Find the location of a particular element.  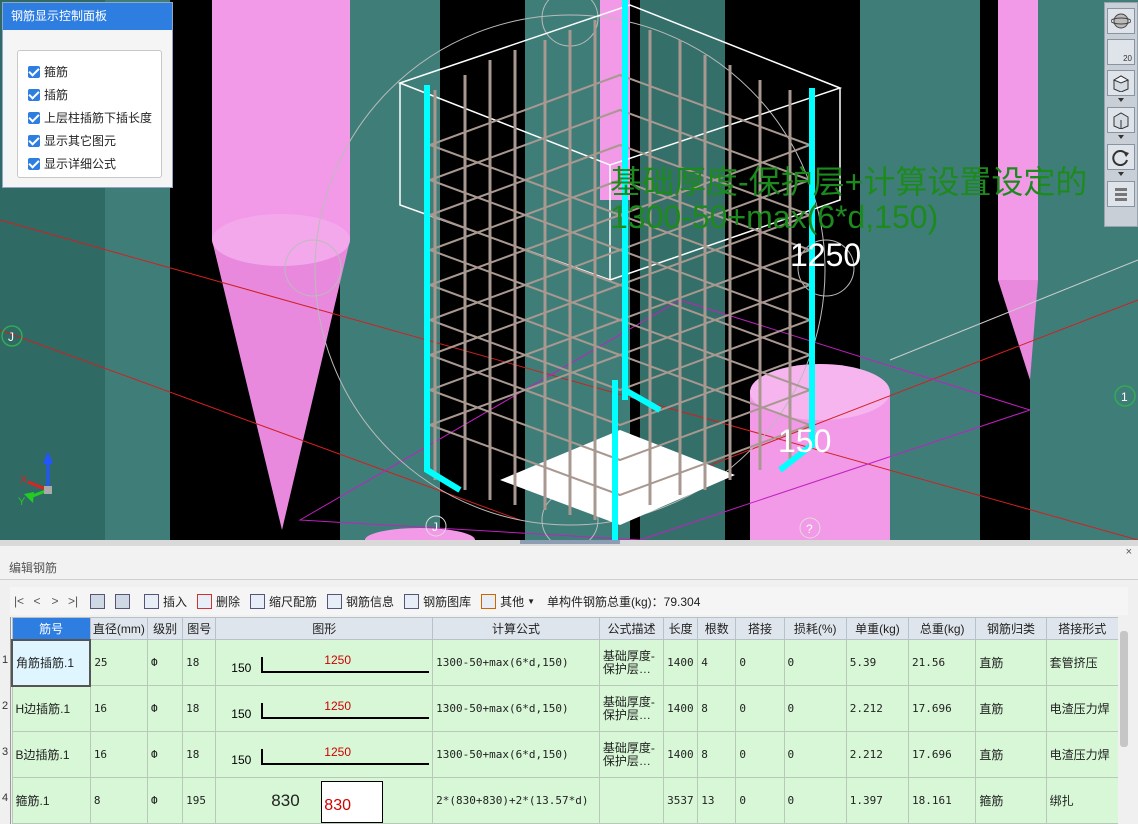

cell-total-weight: 21.56 is located at coordinates (942, 662).